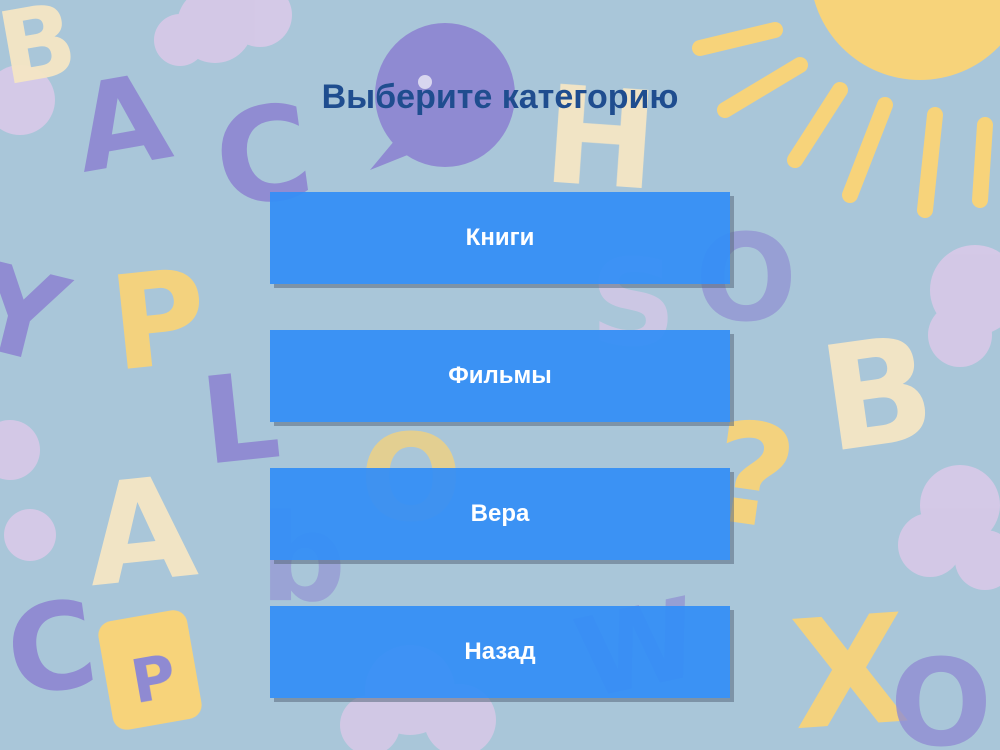 The height and width of the screenshot is (750, 1000). Describe the element at coordinates (52, 649) in the screenshot. I see `svg-text: C` at that location.